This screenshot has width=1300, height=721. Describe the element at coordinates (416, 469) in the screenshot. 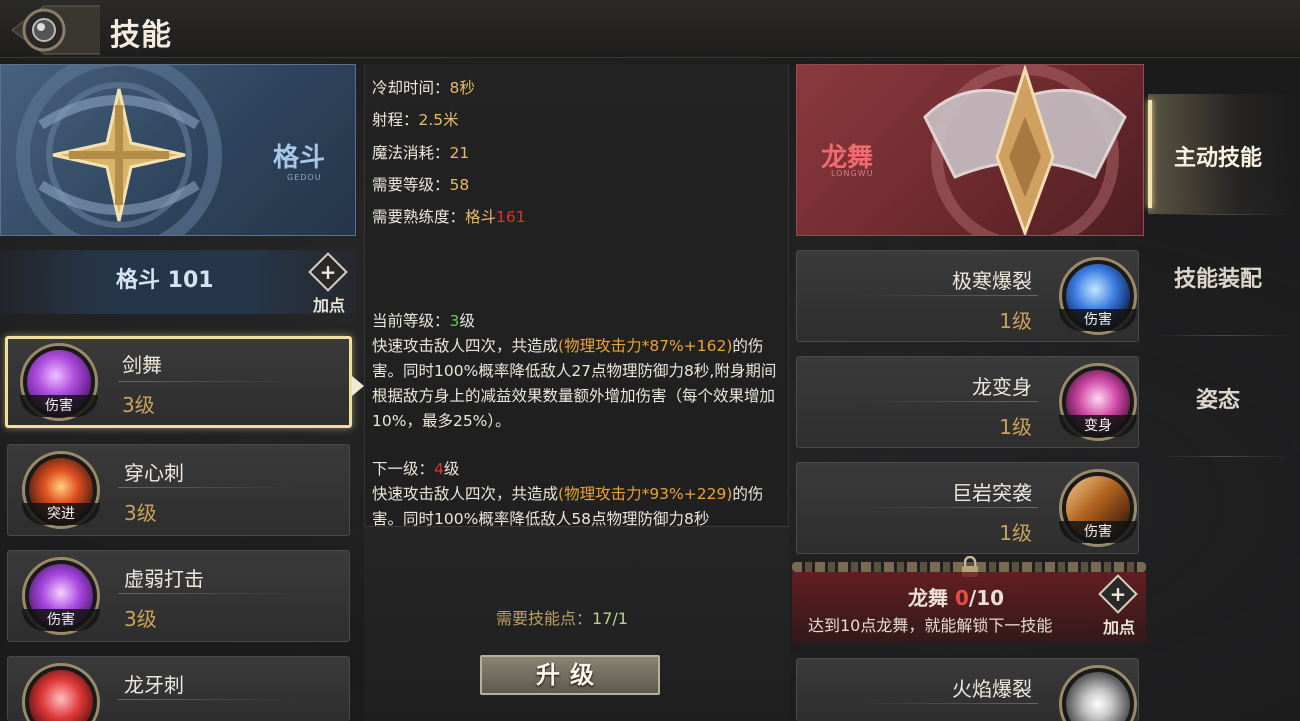

I see `next-level-line: 下一级：4级` at that location.